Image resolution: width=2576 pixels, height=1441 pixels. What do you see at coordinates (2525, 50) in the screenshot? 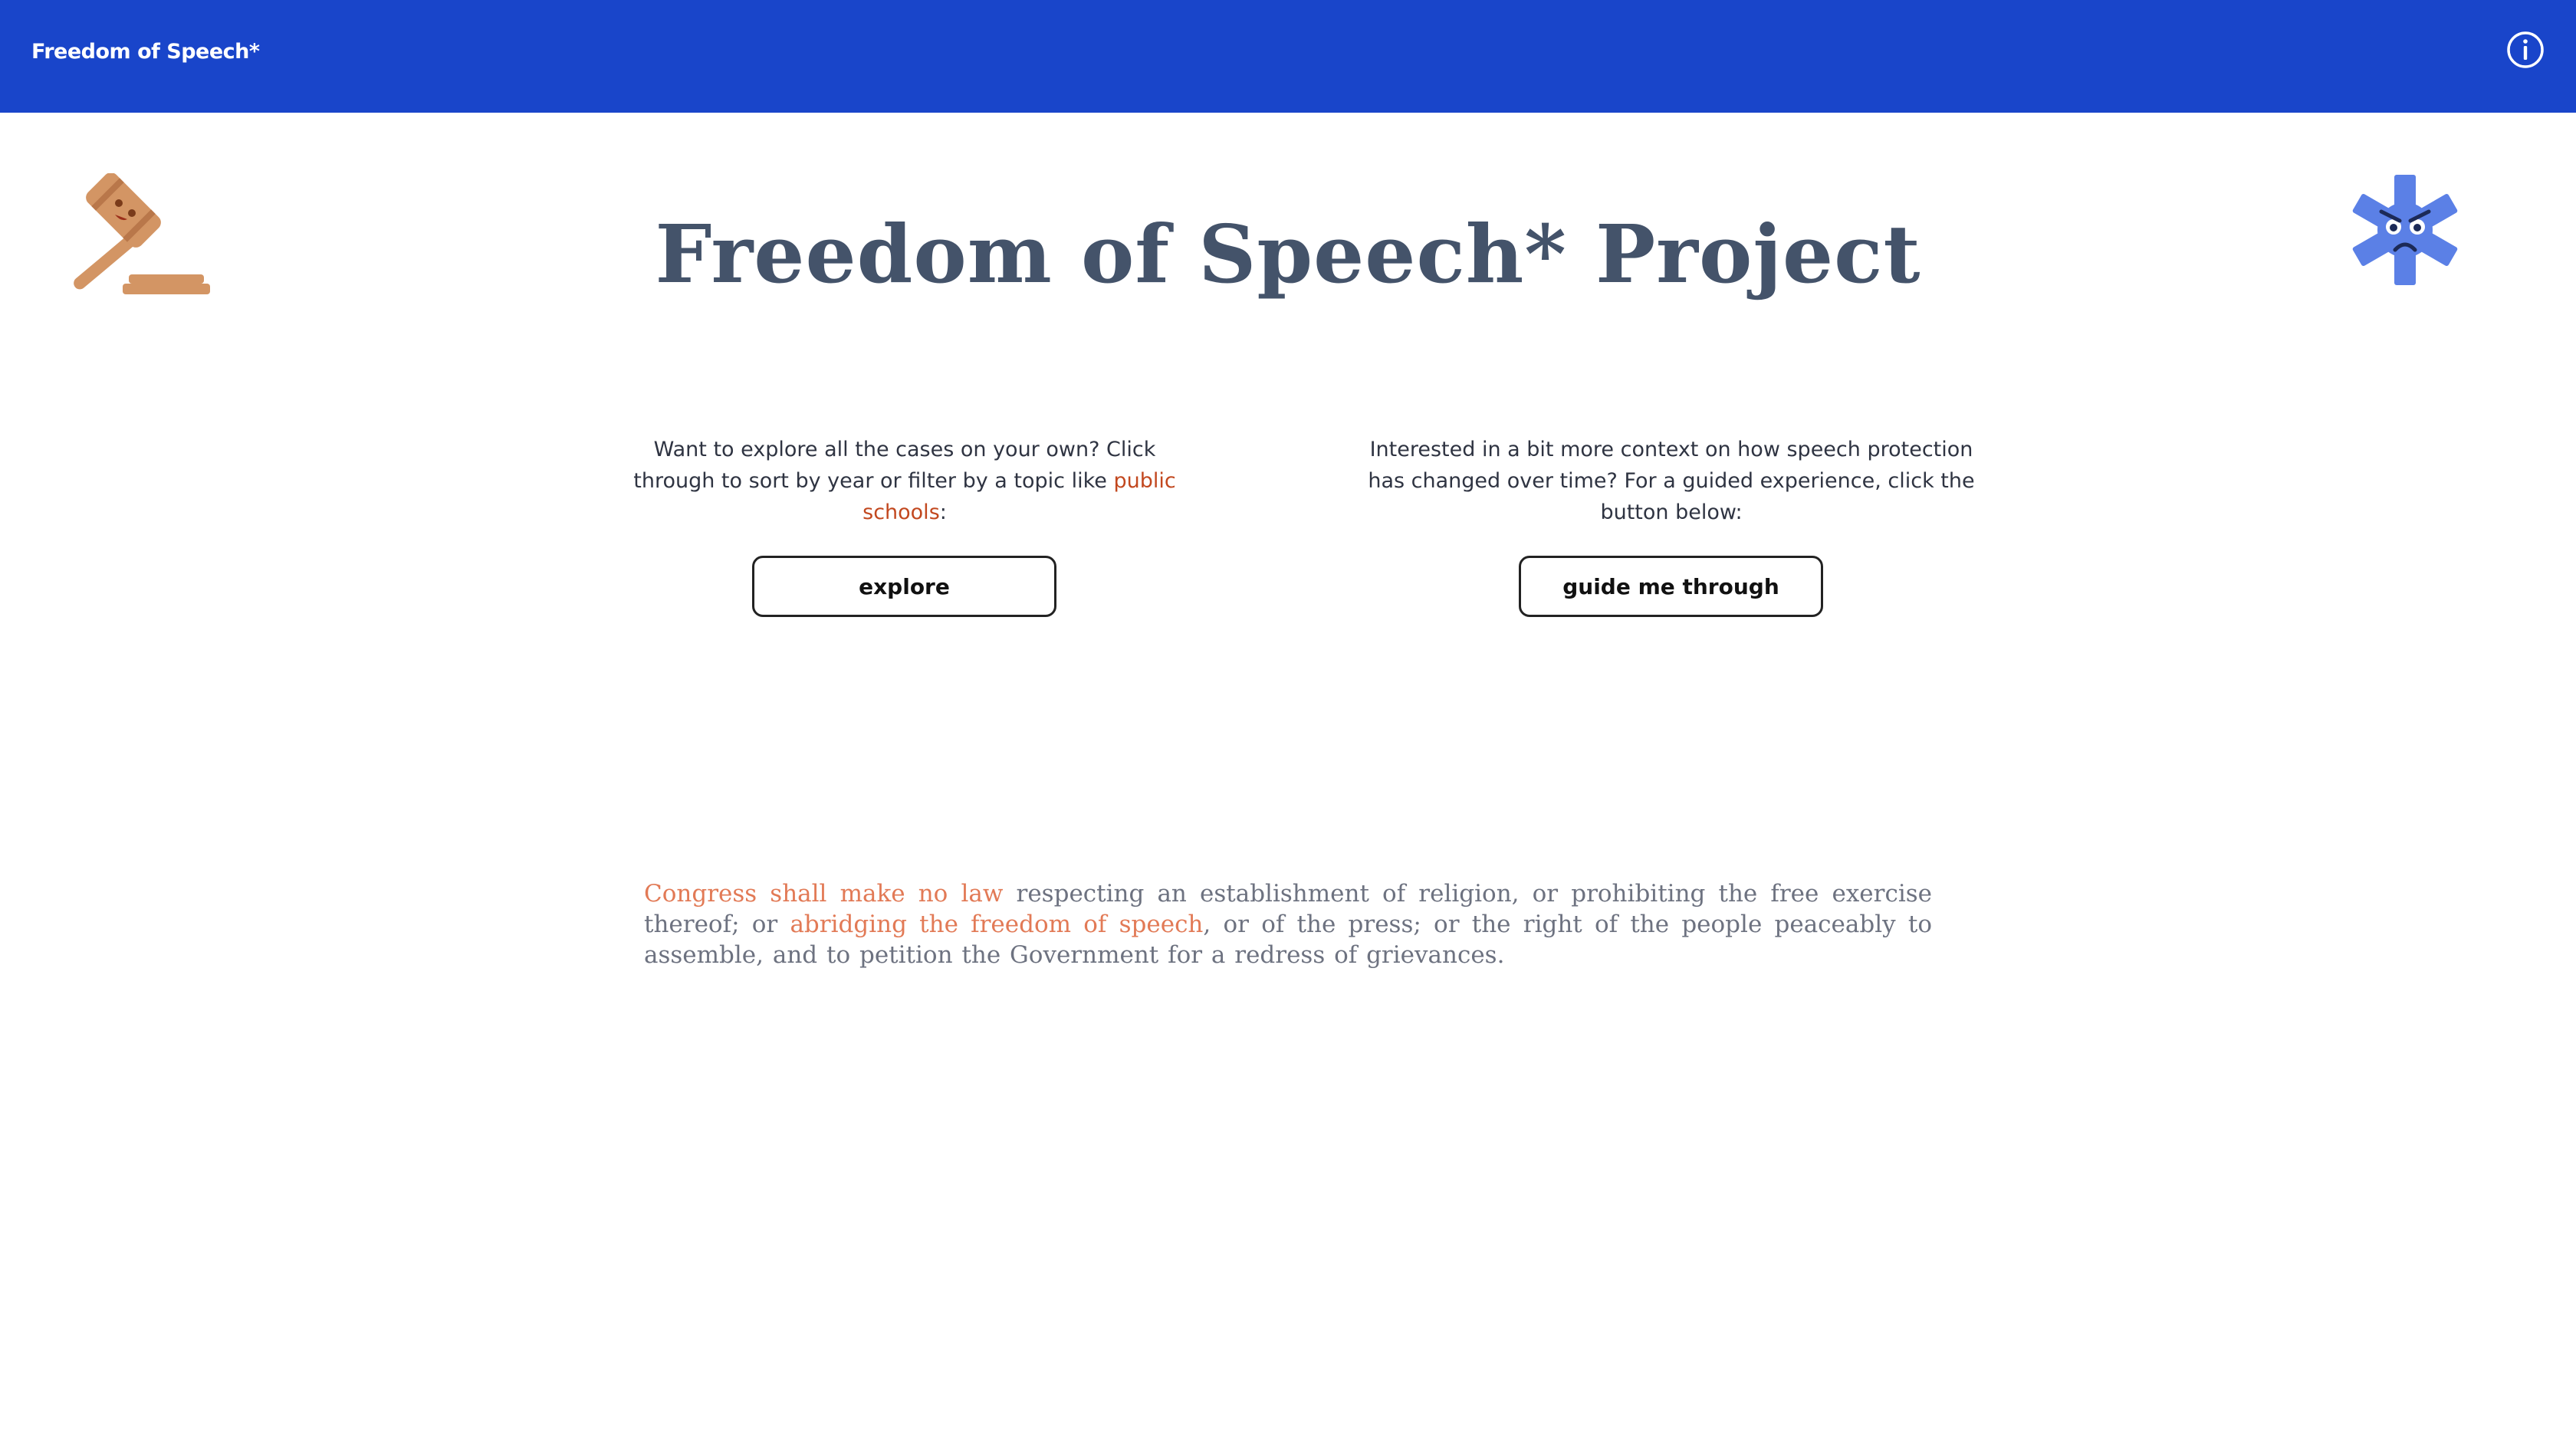
I see `info-icon` at bounding box center [2525, 50].